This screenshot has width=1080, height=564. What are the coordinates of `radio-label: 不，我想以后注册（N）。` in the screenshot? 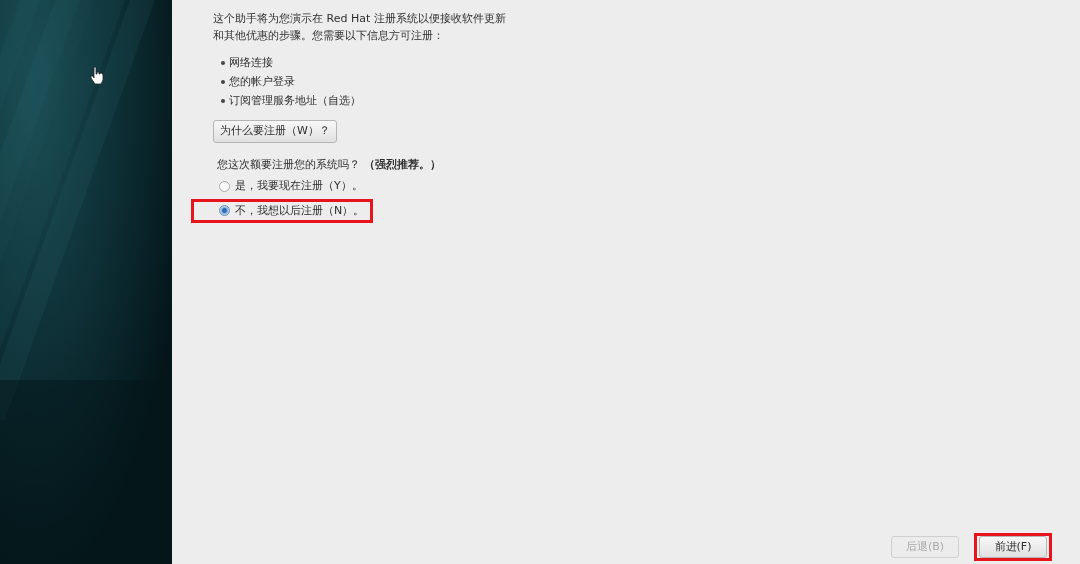 It's located at (300, 210).